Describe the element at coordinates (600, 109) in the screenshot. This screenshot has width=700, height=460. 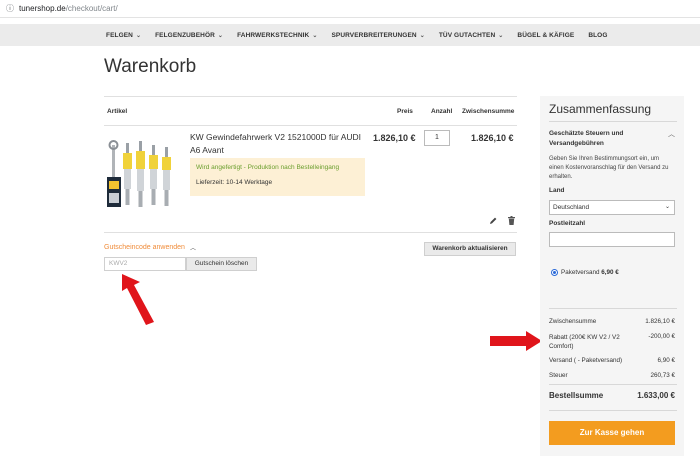
I see `summary-title: Zusammenfassung` at that location.